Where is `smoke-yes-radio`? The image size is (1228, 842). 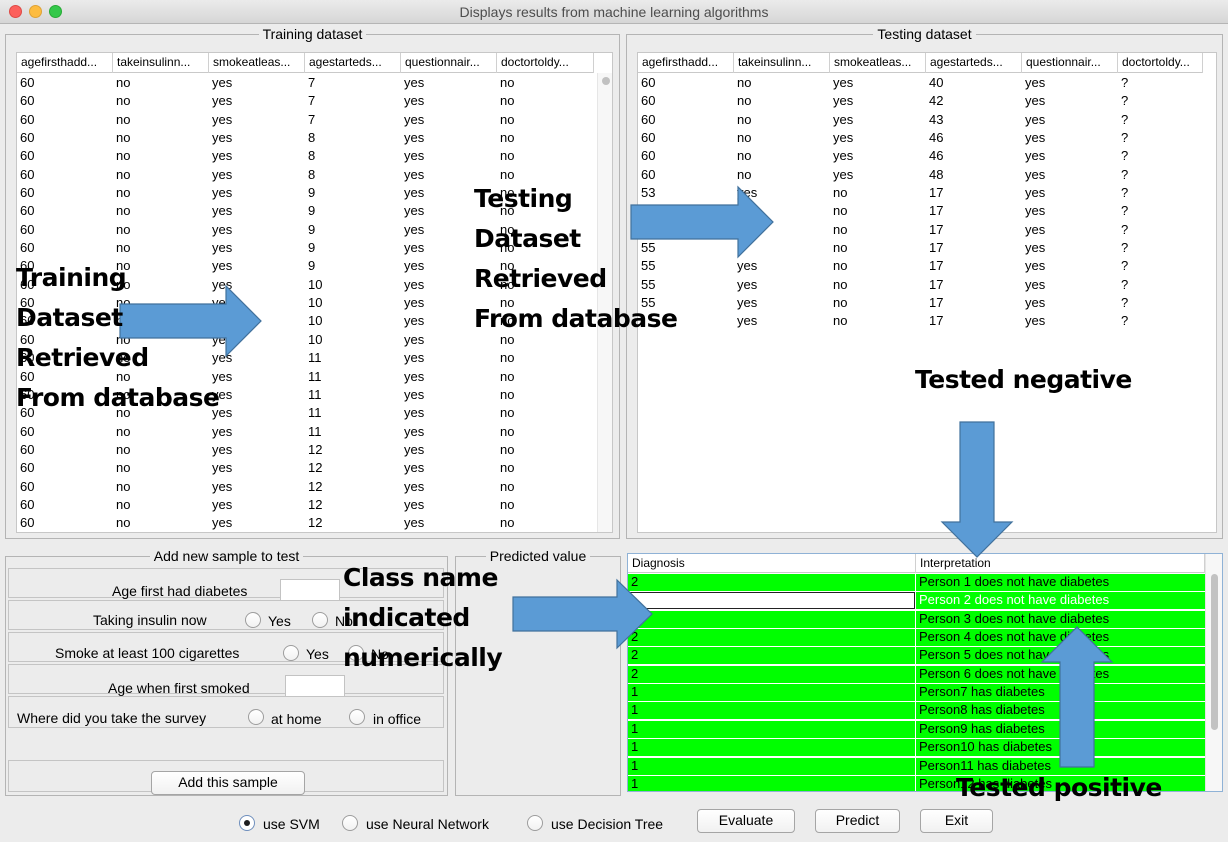
smoke-yes-radio is located at coordinates (291, 653).